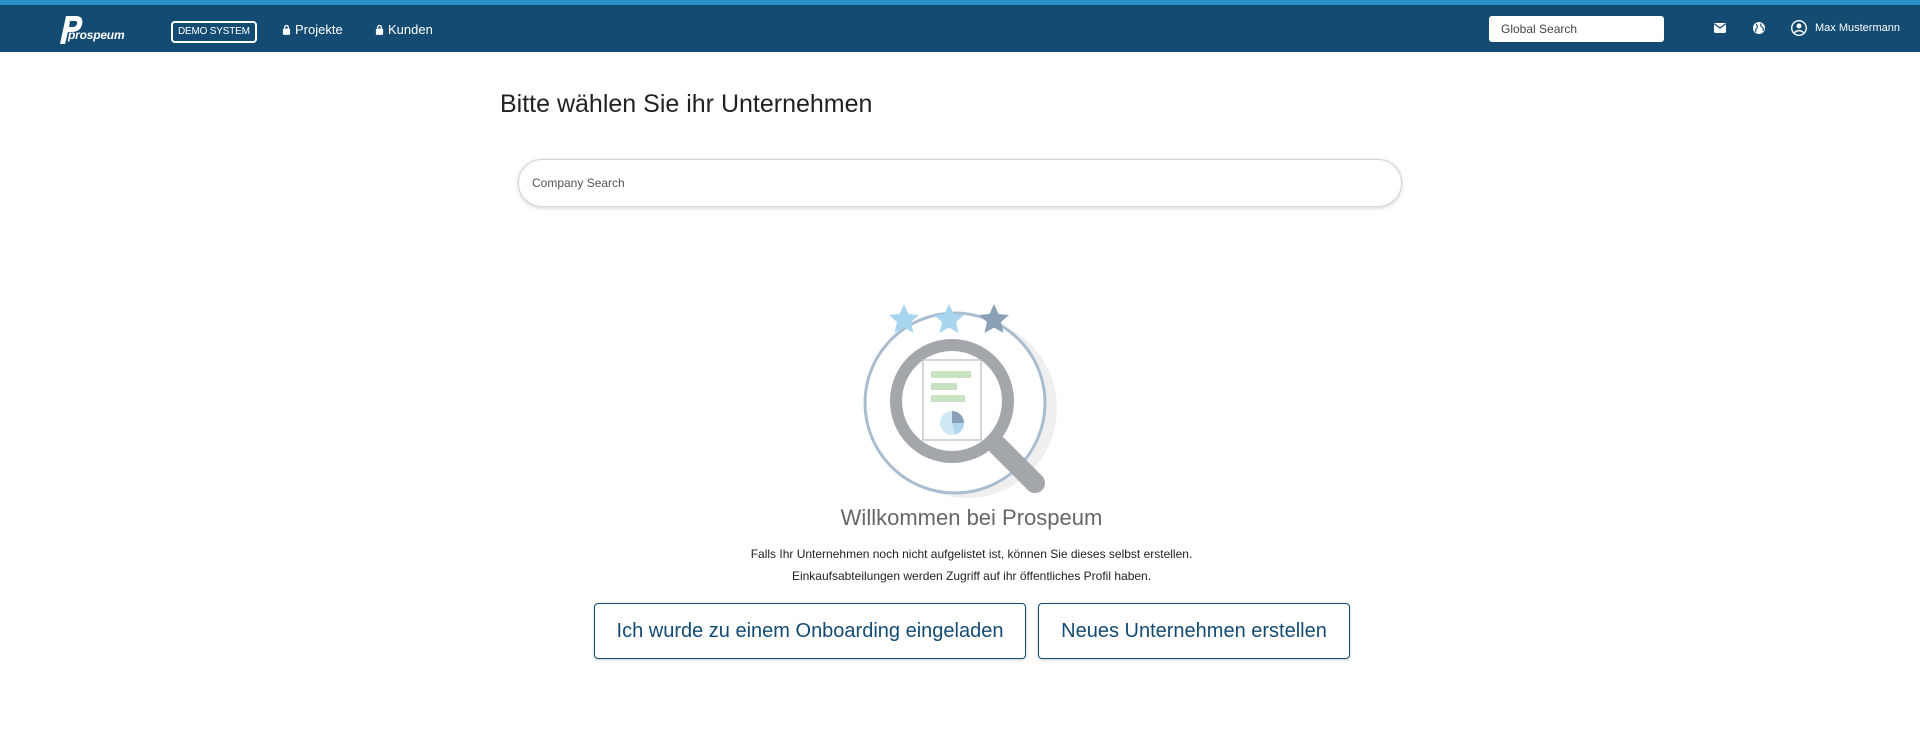  I want to click on global-search-input, so click(1576, 29).